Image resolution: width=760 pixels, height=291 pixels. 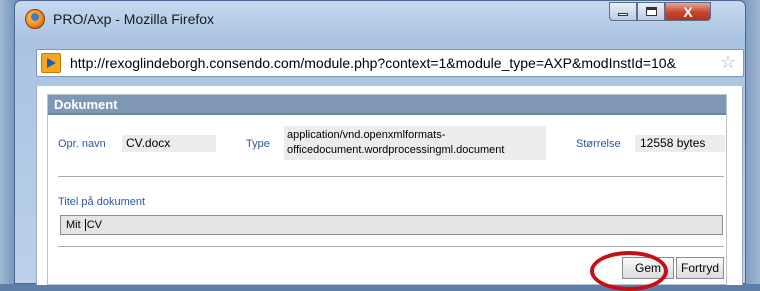 I want to click on minimize-icon, so click(x=623, y=14).